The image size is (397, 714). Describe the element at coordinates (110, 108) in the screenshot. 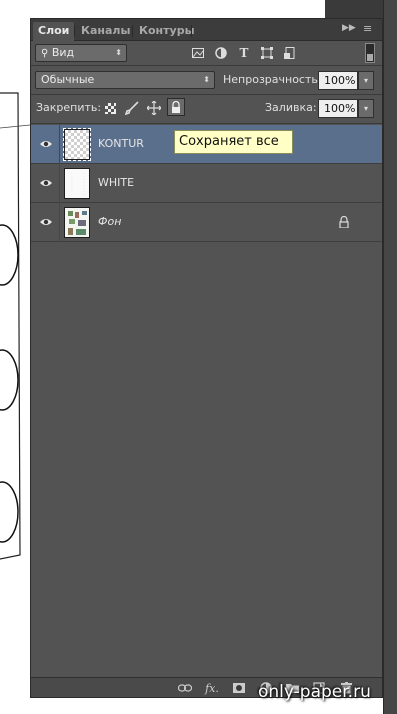

I see `lock-transparent-pixels-icon` at that location.